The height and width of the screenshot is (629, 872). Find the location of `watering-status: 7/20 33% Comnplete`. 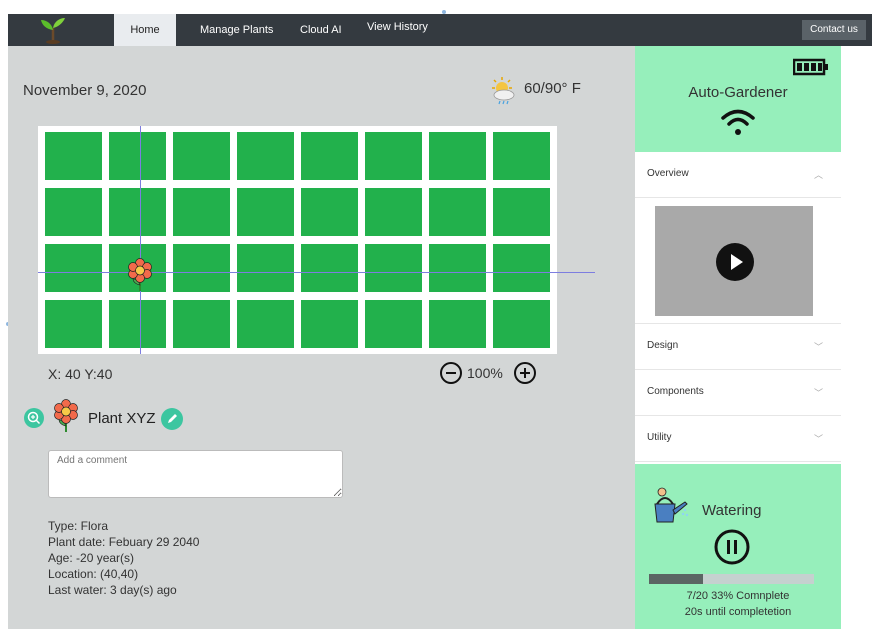

watering-status: 7/20 33% Comnplete is located at coordinates (738, 596).